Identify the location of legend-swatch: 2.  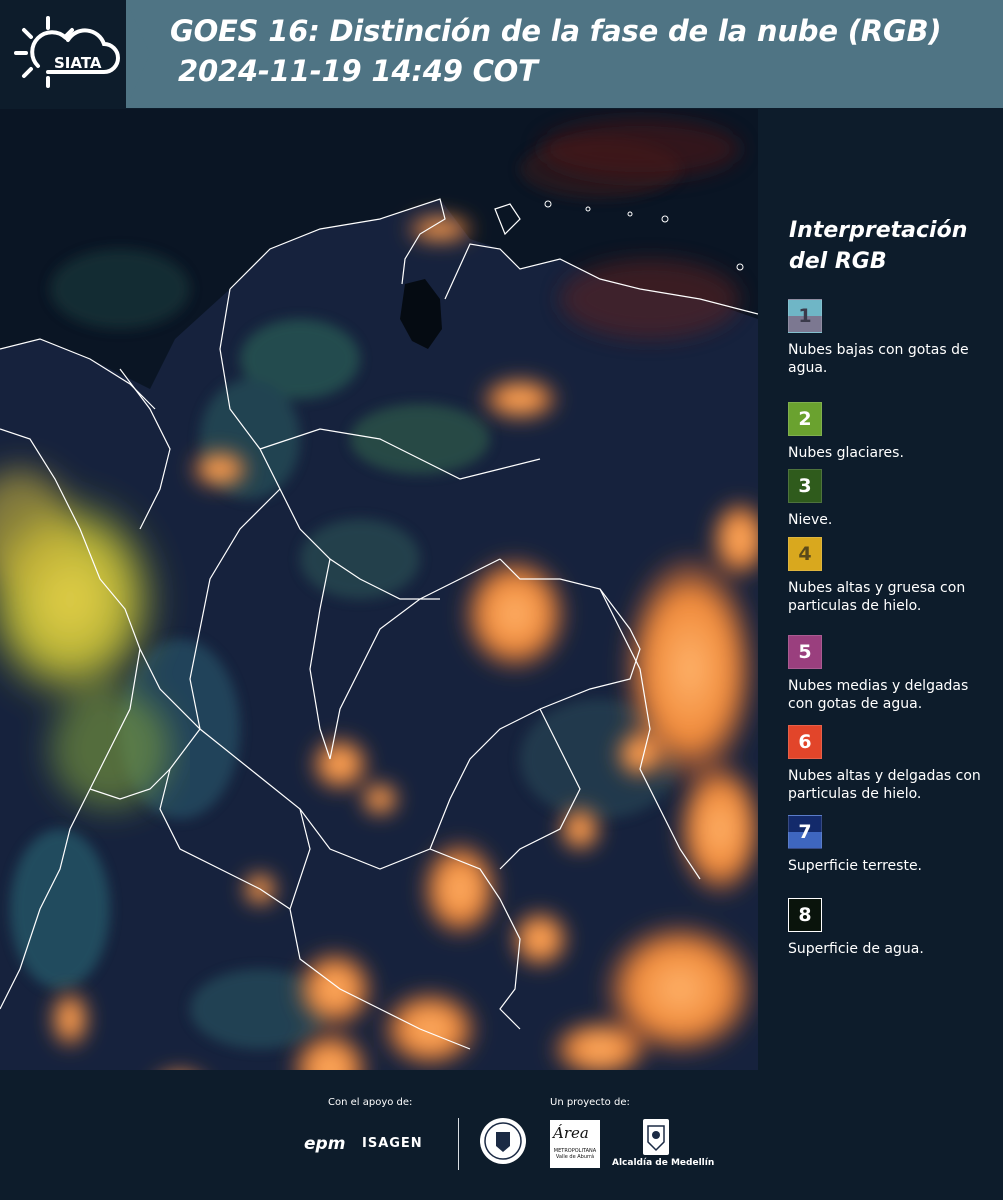
(805, 419).